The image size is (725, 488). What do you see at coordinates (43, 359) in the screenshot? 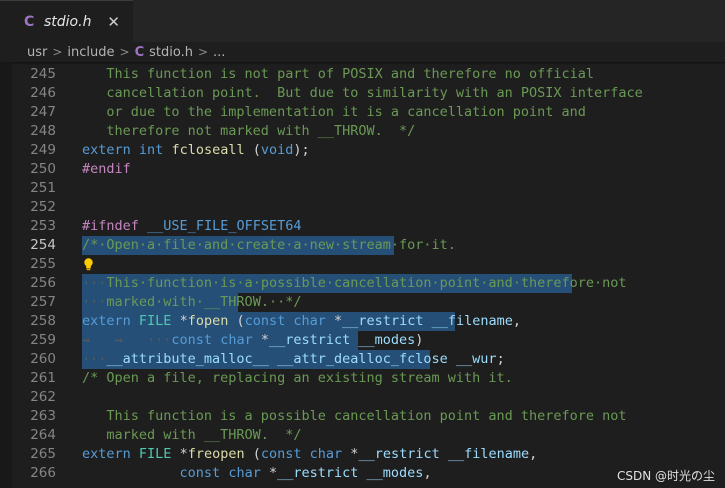
I see `line-number: 260` at bounding box center [43, 359].